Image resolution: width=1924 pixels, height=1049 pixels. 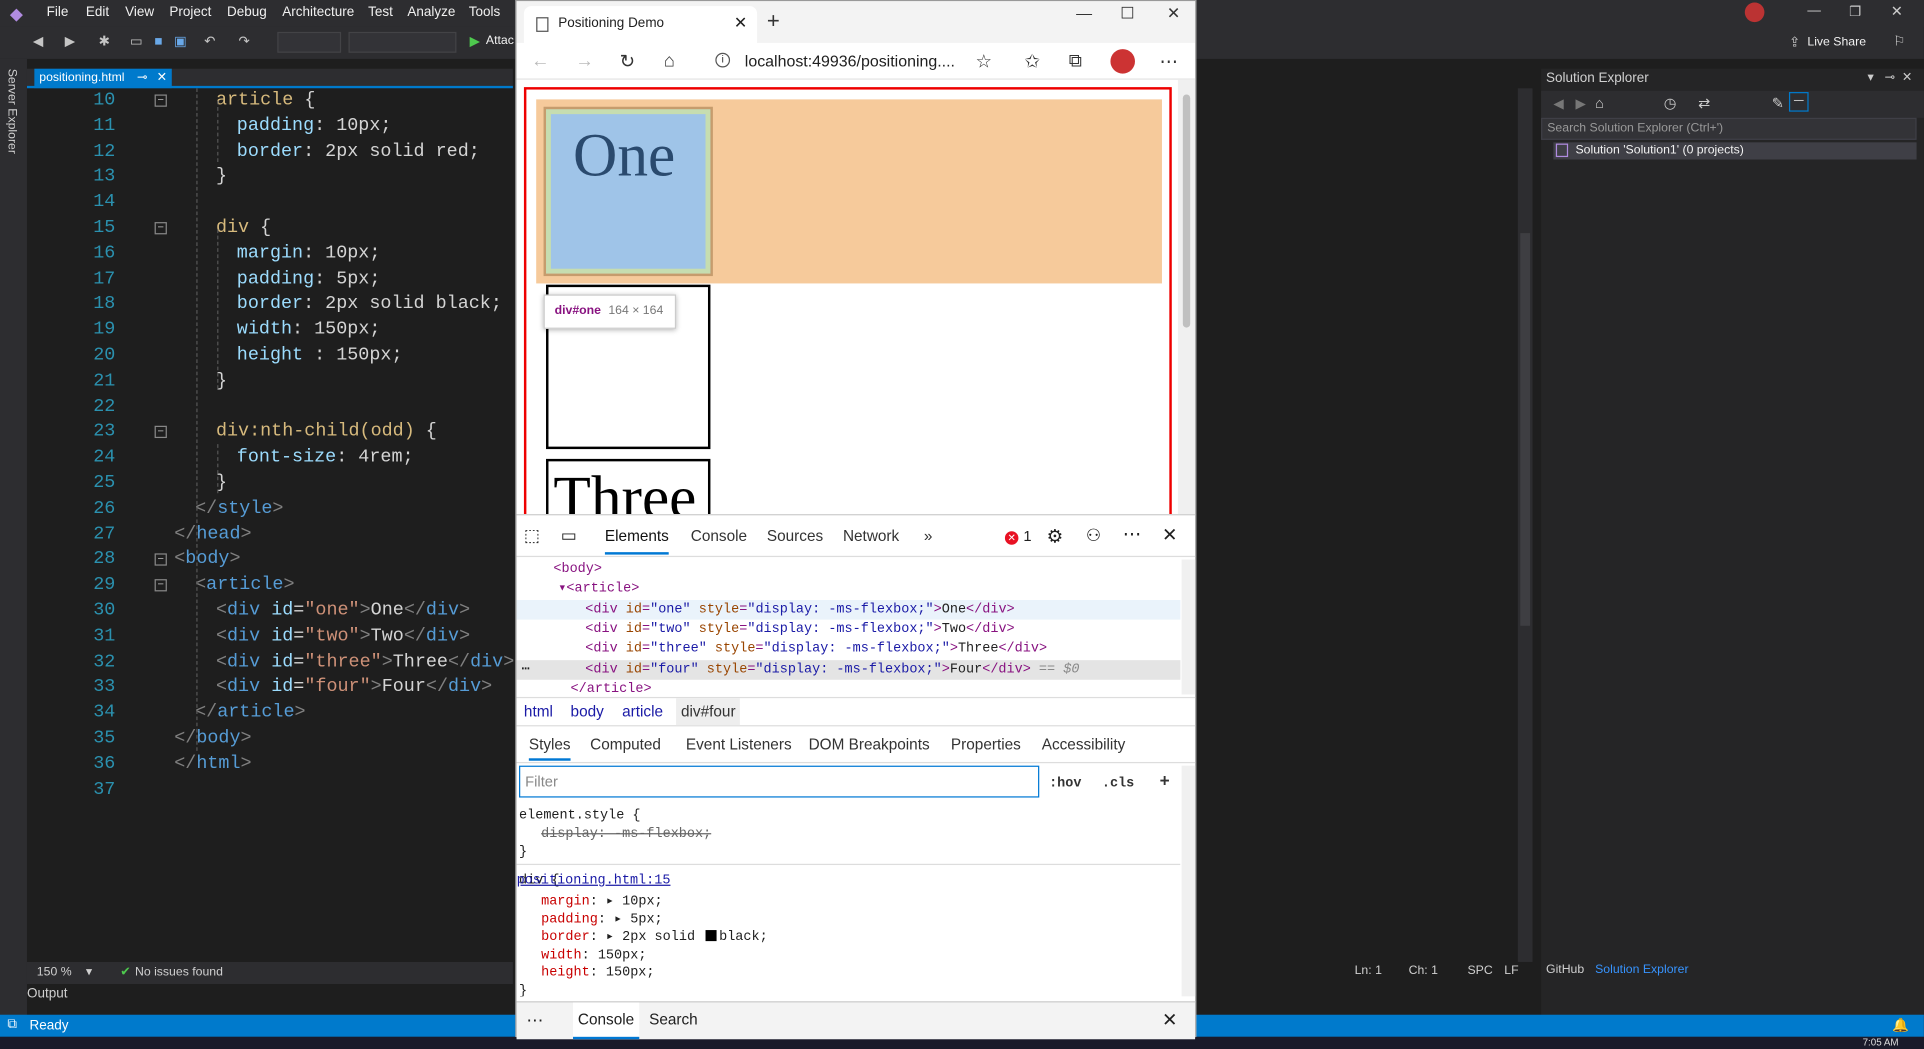 I want to click on inspect-icon: ⬚, so click(x=532, y=535).